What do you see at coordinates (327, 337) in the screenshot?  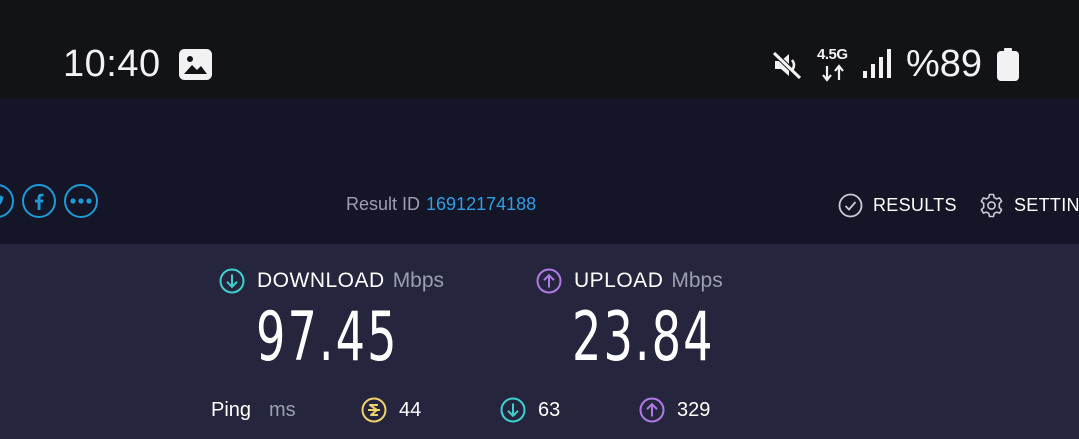 I see `download-value: 97.45` at bounding box center [327, 337].